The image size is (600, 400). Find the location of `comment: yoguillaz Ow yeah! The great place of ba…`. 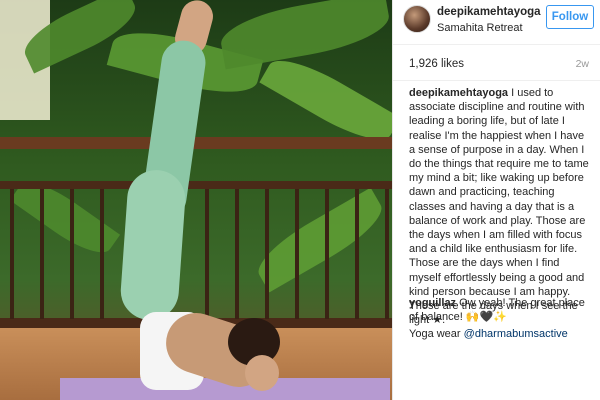

comment: yoguillaz Ow yeah! The great place of ba… is located at coordinates (501, 310).